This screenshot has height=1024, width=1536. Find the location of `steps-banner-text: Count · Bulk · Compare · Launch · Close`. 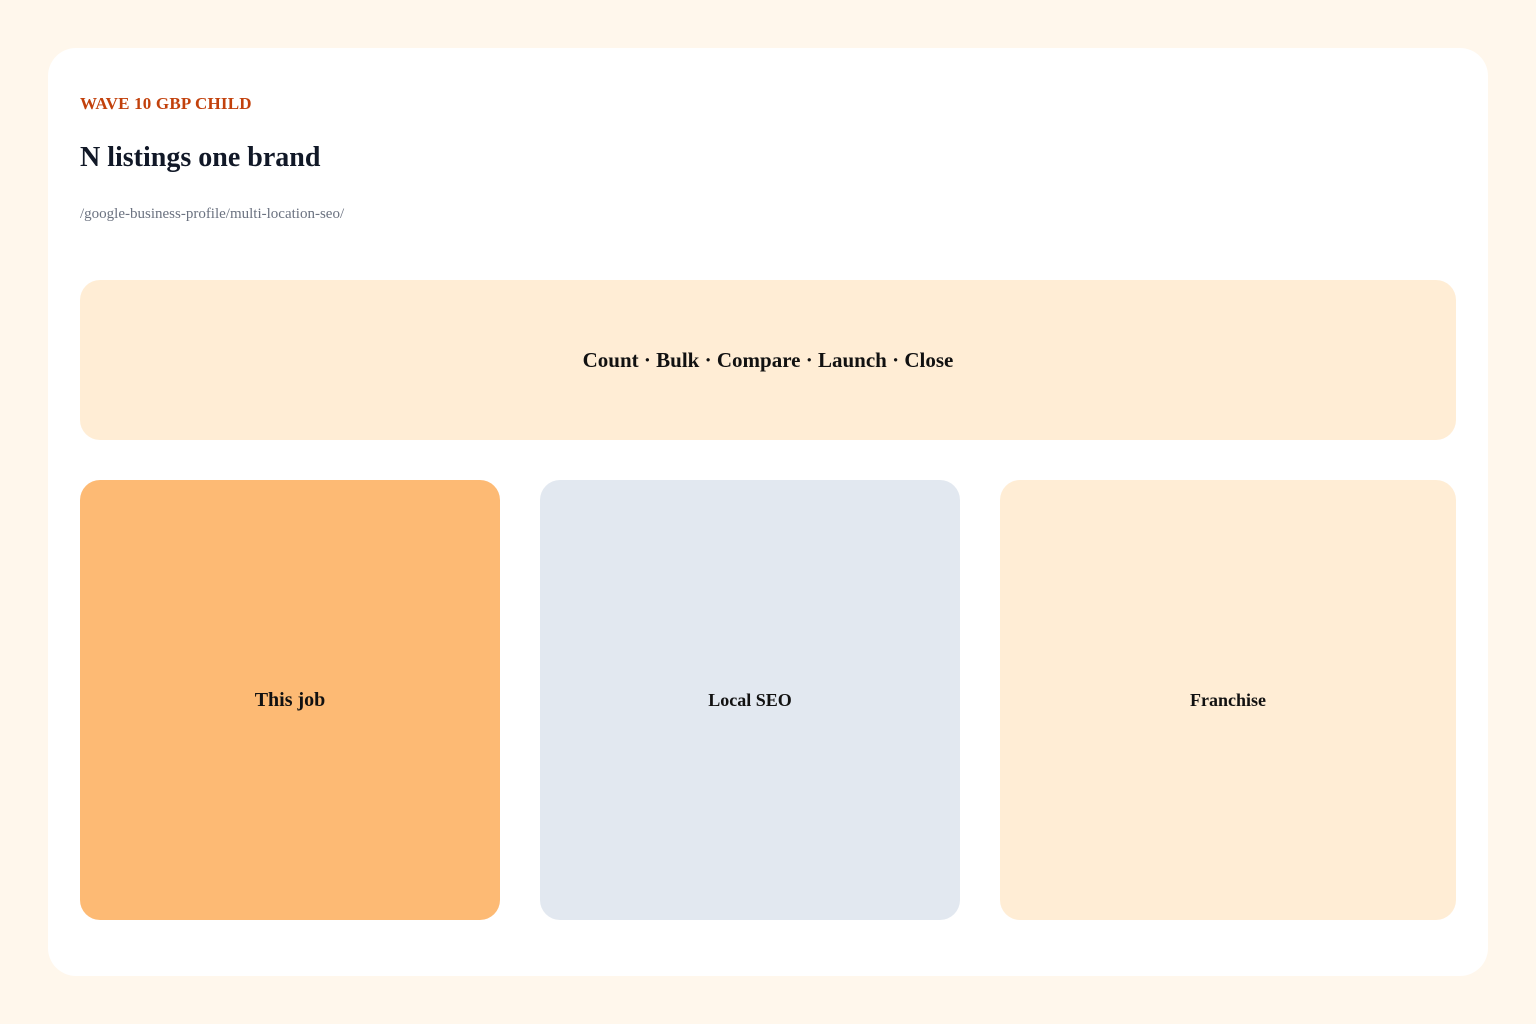

steps-banner-text: Count · Bulk · Compare · Launch · Close is located at coordinates (768, 359).